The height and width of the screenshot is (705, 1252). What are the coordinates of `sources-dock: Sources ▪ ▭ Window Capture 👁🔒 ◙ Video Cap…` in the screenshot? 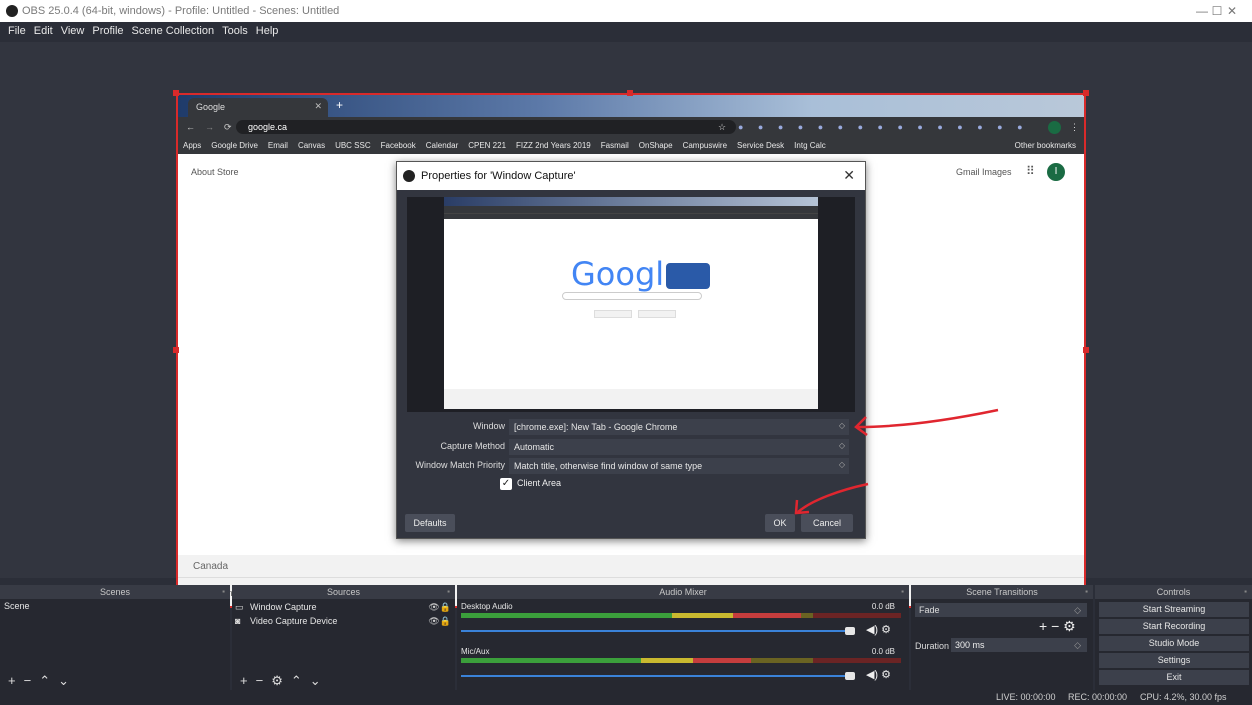 It's located at (343, 637).